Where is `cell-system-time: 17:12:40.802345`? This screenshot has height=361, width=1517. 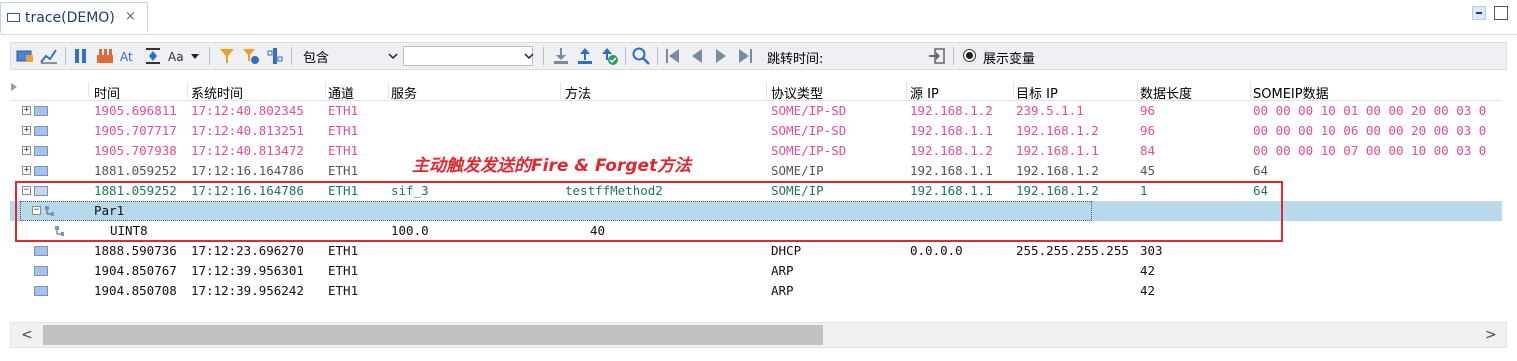
cell-system-time: 17:12:40.802345 is located at coordinates (247, 110).